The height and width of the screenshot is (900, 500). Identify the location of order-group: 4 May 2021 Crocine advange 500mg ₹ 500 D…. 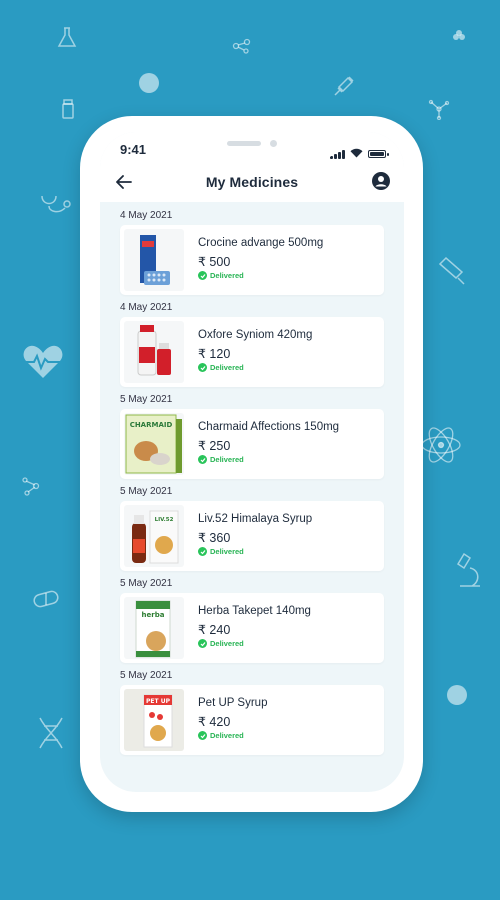
(252, 252).